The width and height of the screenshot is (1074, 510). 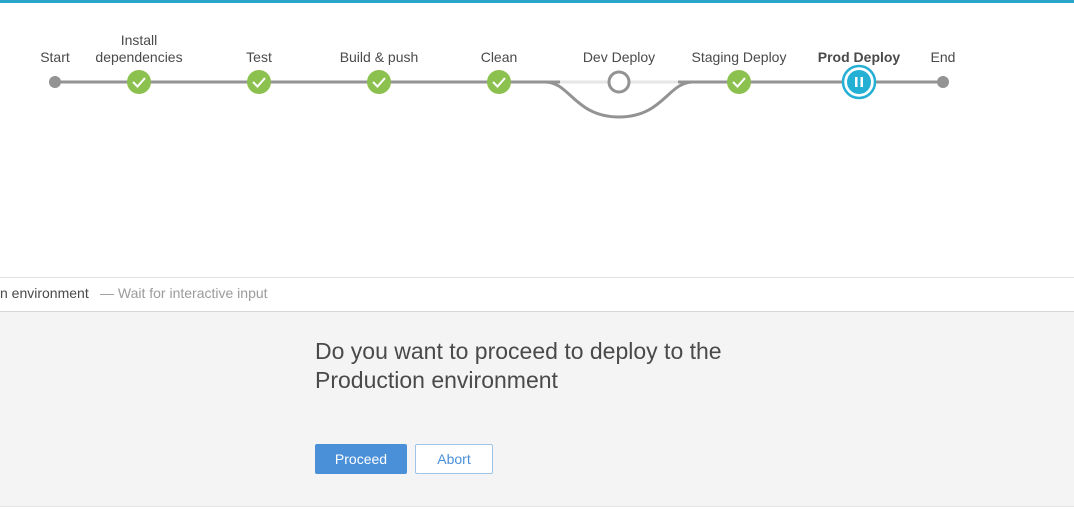 What do you see at coordinates (55, 82) in the screenshot?
I see `start-node` at bounding box center [55, 82].